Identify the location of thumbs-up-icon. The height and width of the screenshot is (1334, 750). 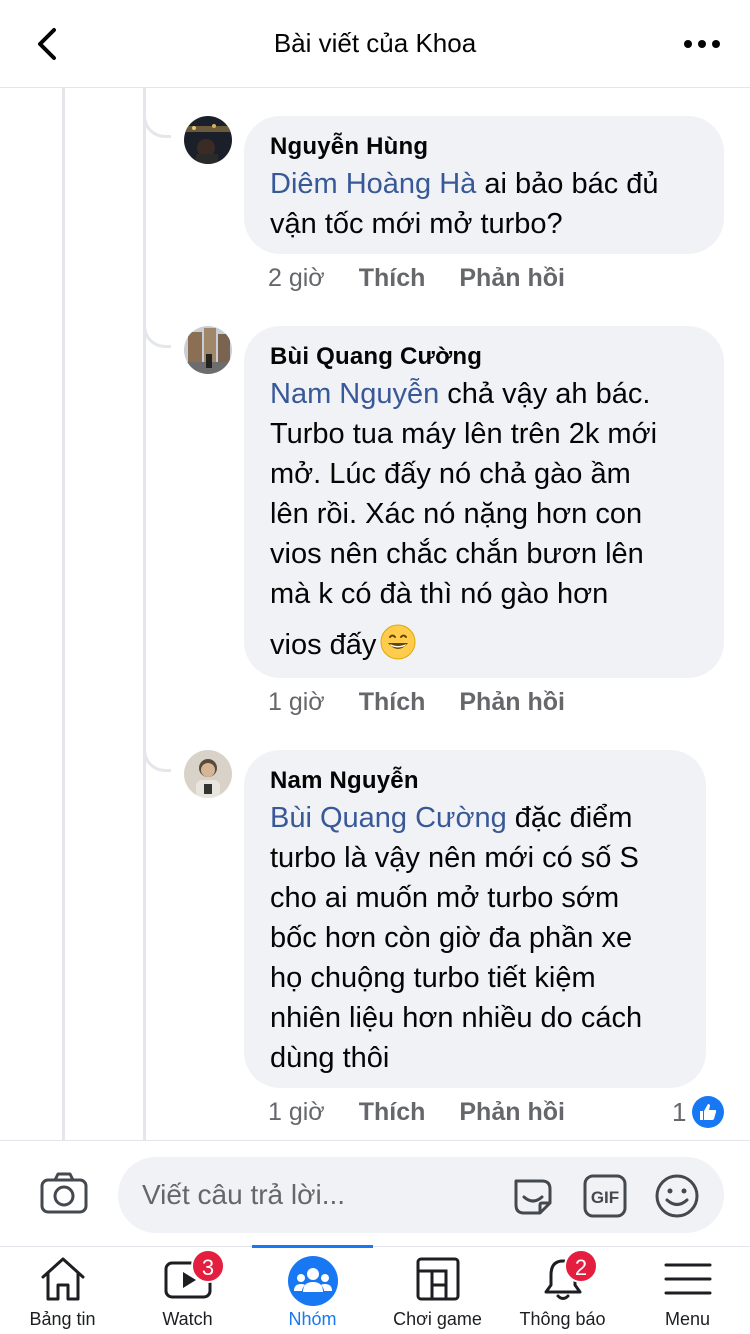
(708, 1112).